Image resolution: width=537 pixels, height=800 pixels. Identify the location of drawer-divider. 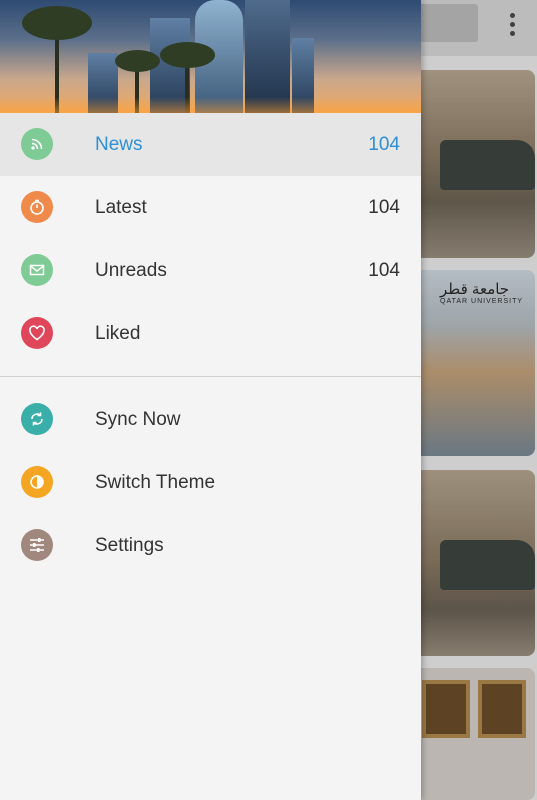
(210, 376).